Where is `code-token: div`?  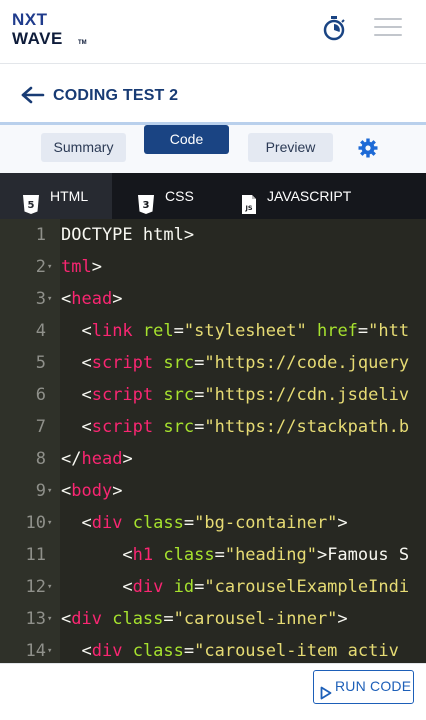 code-token: div is located at coordinates (107, 651).